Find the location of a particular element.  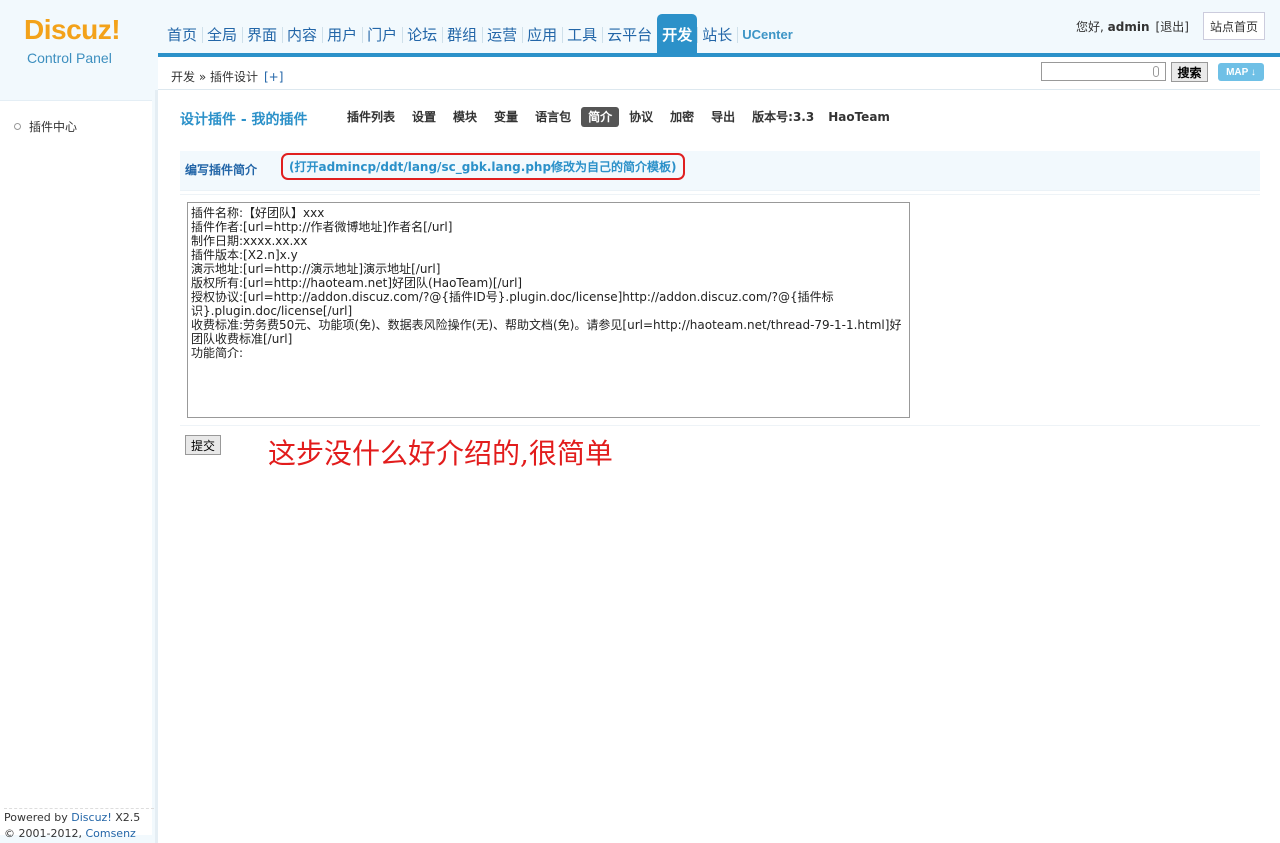

tab-item: 简介 is located at coordinates (600, 117).